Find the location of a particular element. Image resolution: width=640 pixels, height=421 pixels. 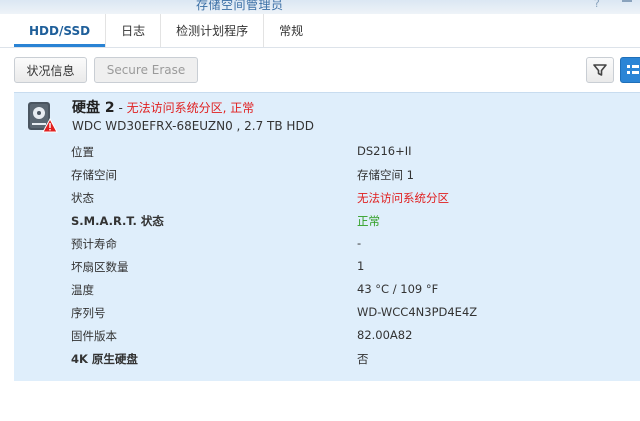

detail-key: 固件版本 is located at coordinates (94, 336).